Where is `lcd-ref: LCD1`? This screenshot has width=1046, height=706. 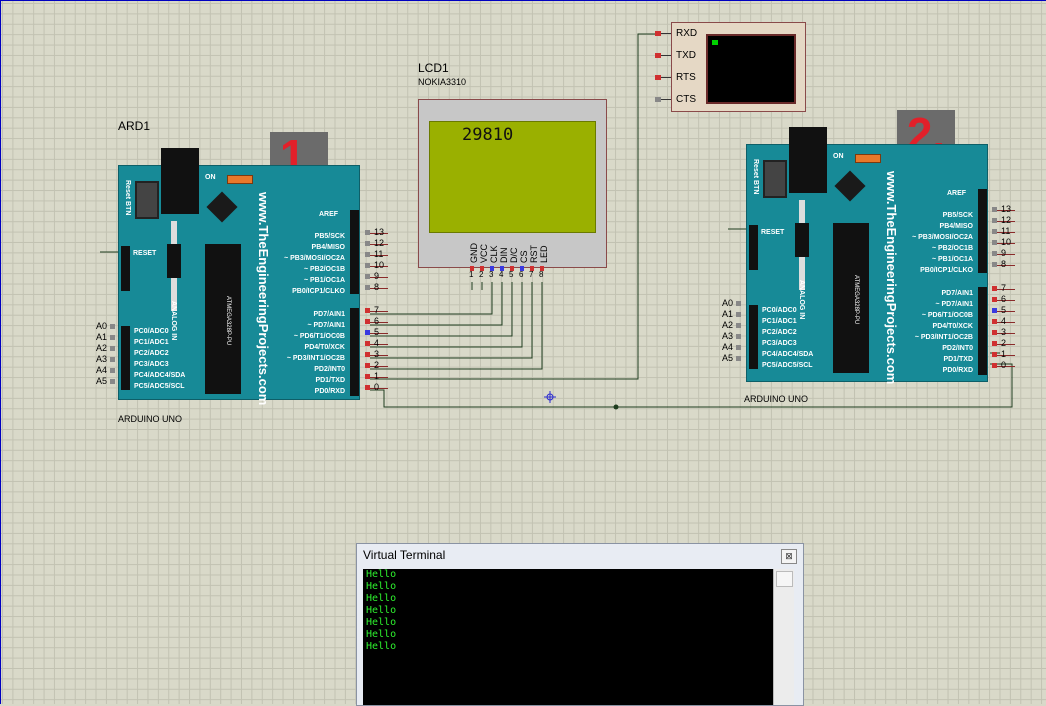
lcd-ref: LCD1 is located at coordinates (433, 68).